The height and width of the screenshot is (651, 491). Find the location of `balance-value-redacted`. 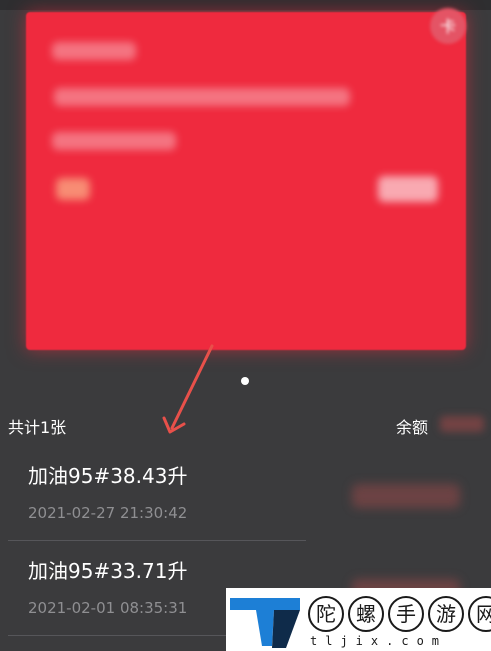

balance-value-redacted is located at coordinates (462, 424).